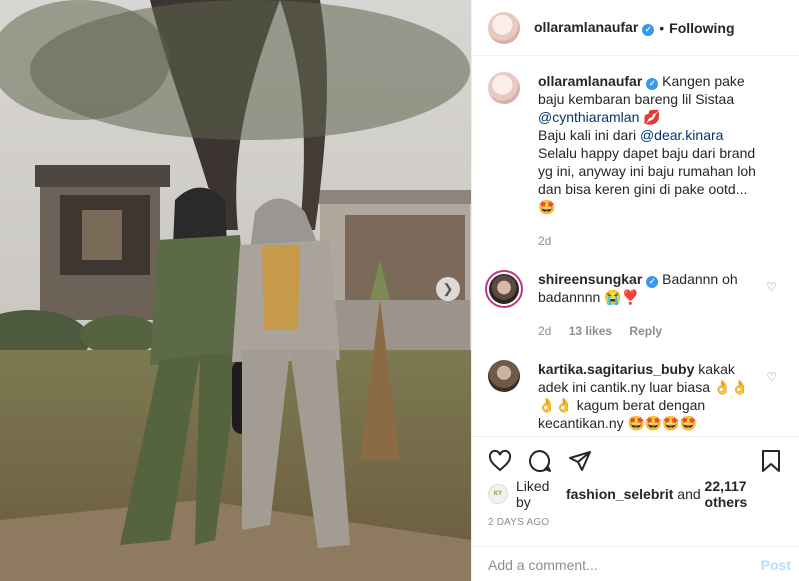  I want to click on comment-emoji-2: 🤩🤩🤩🤩, so click(662, 423).